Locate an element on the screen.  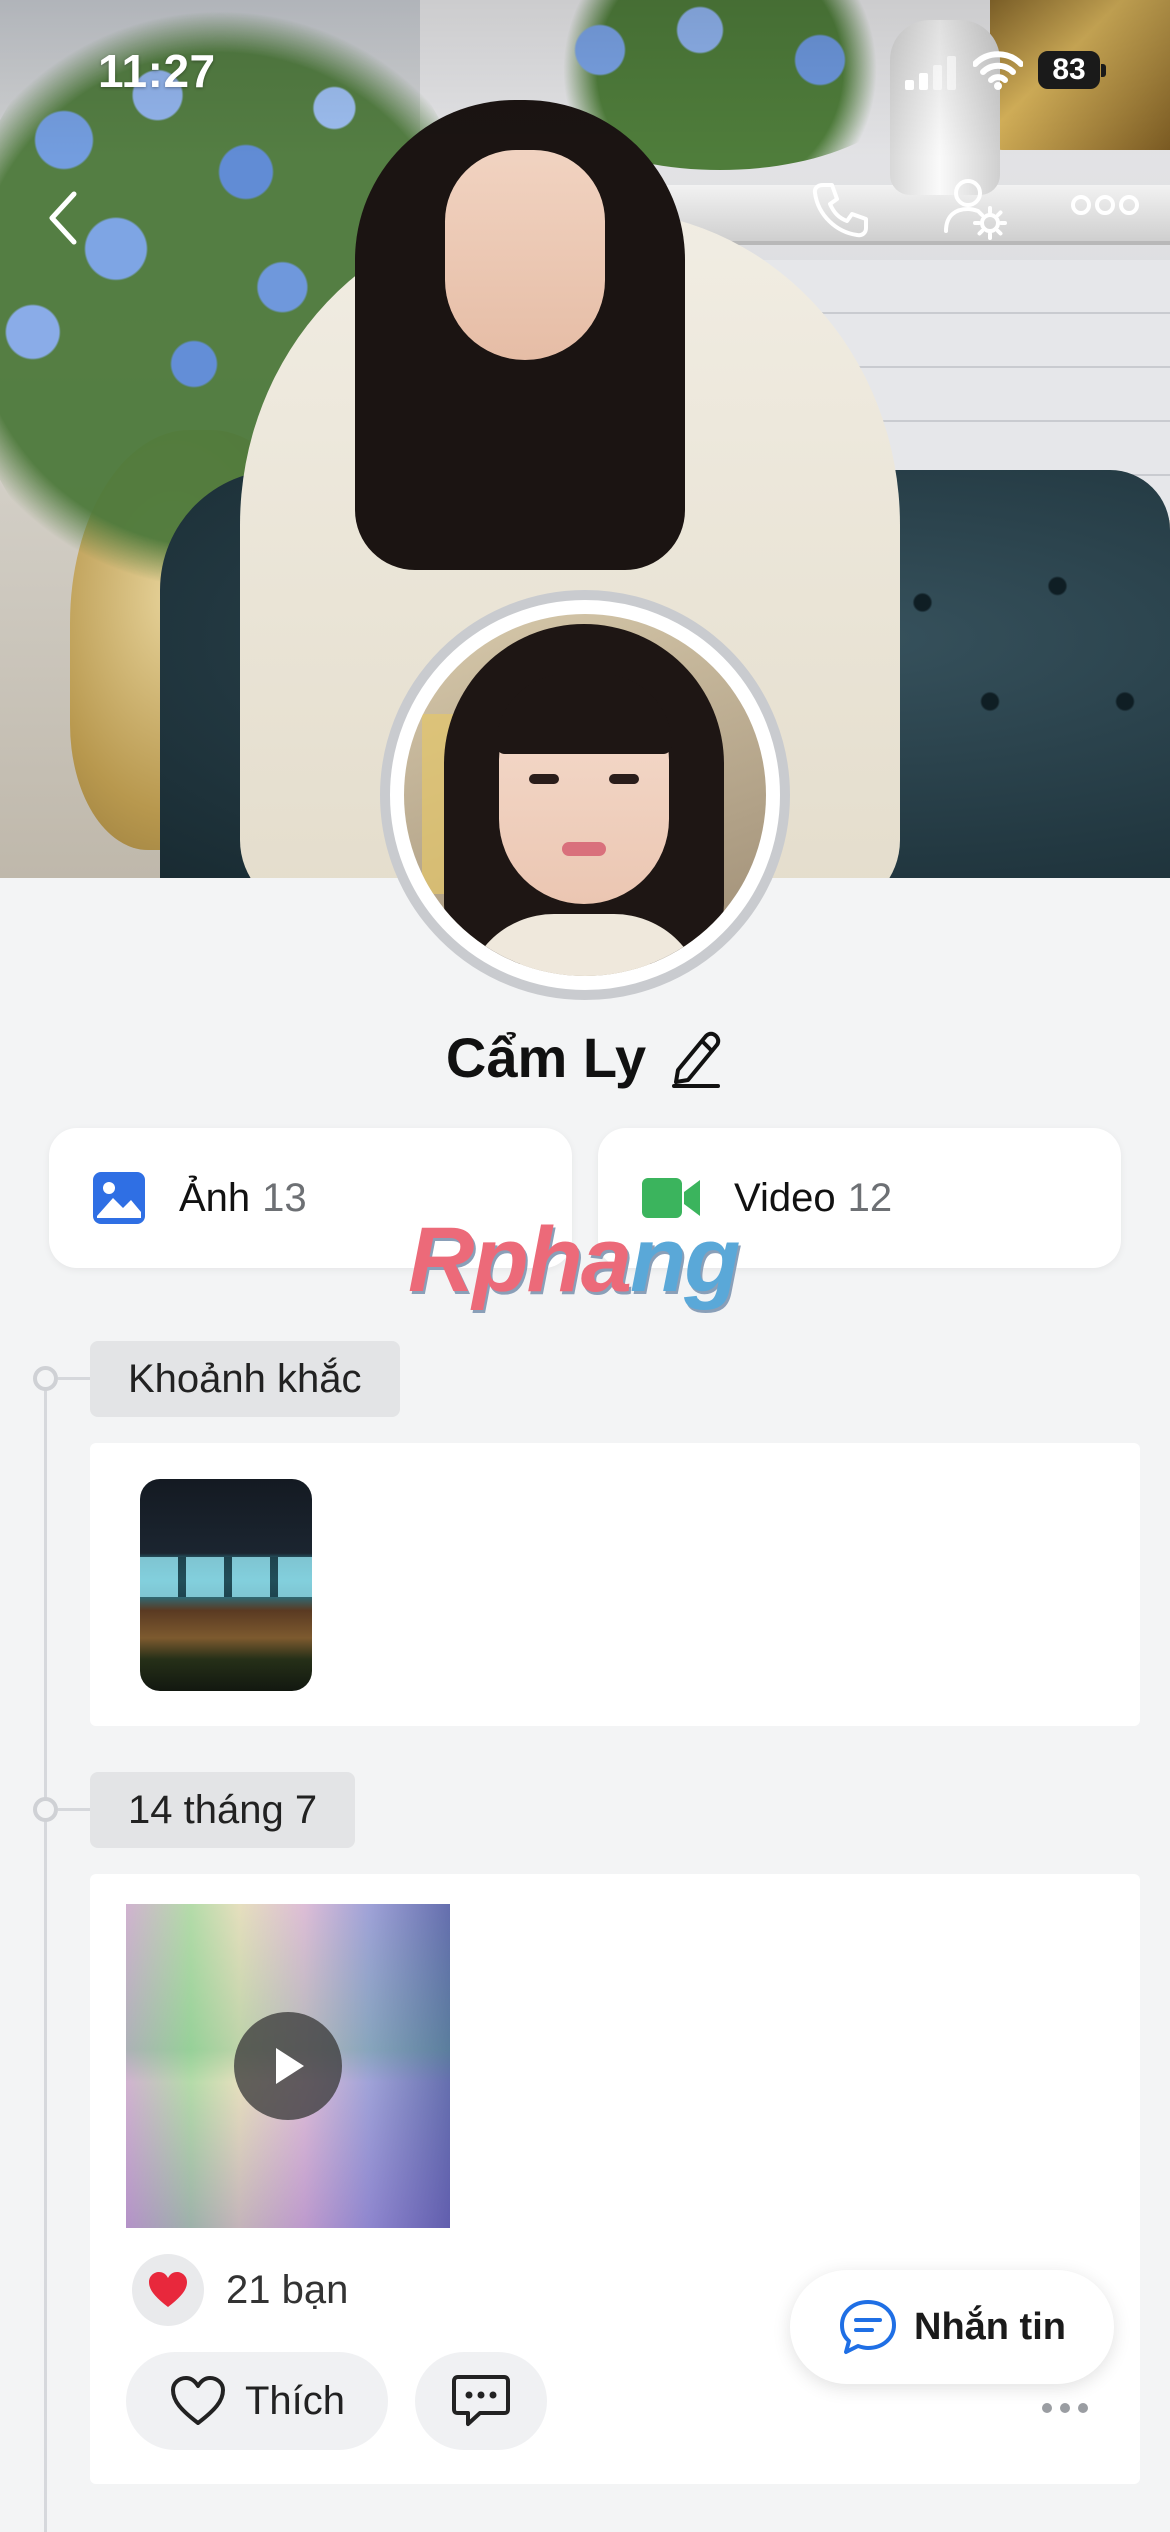
moments-card is located at coordinates (615, 1584).